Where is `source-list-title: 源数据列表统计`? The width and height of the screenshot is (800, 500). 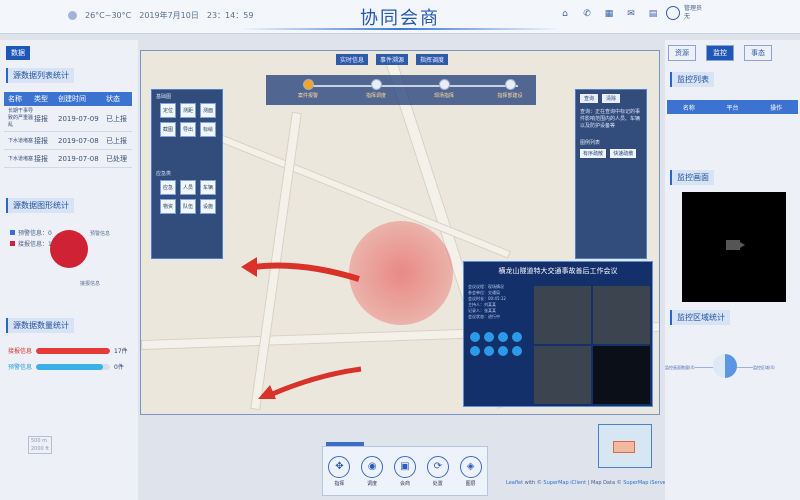
source-list-title: 源数据列表统计 is located at coordinates (40, 75).